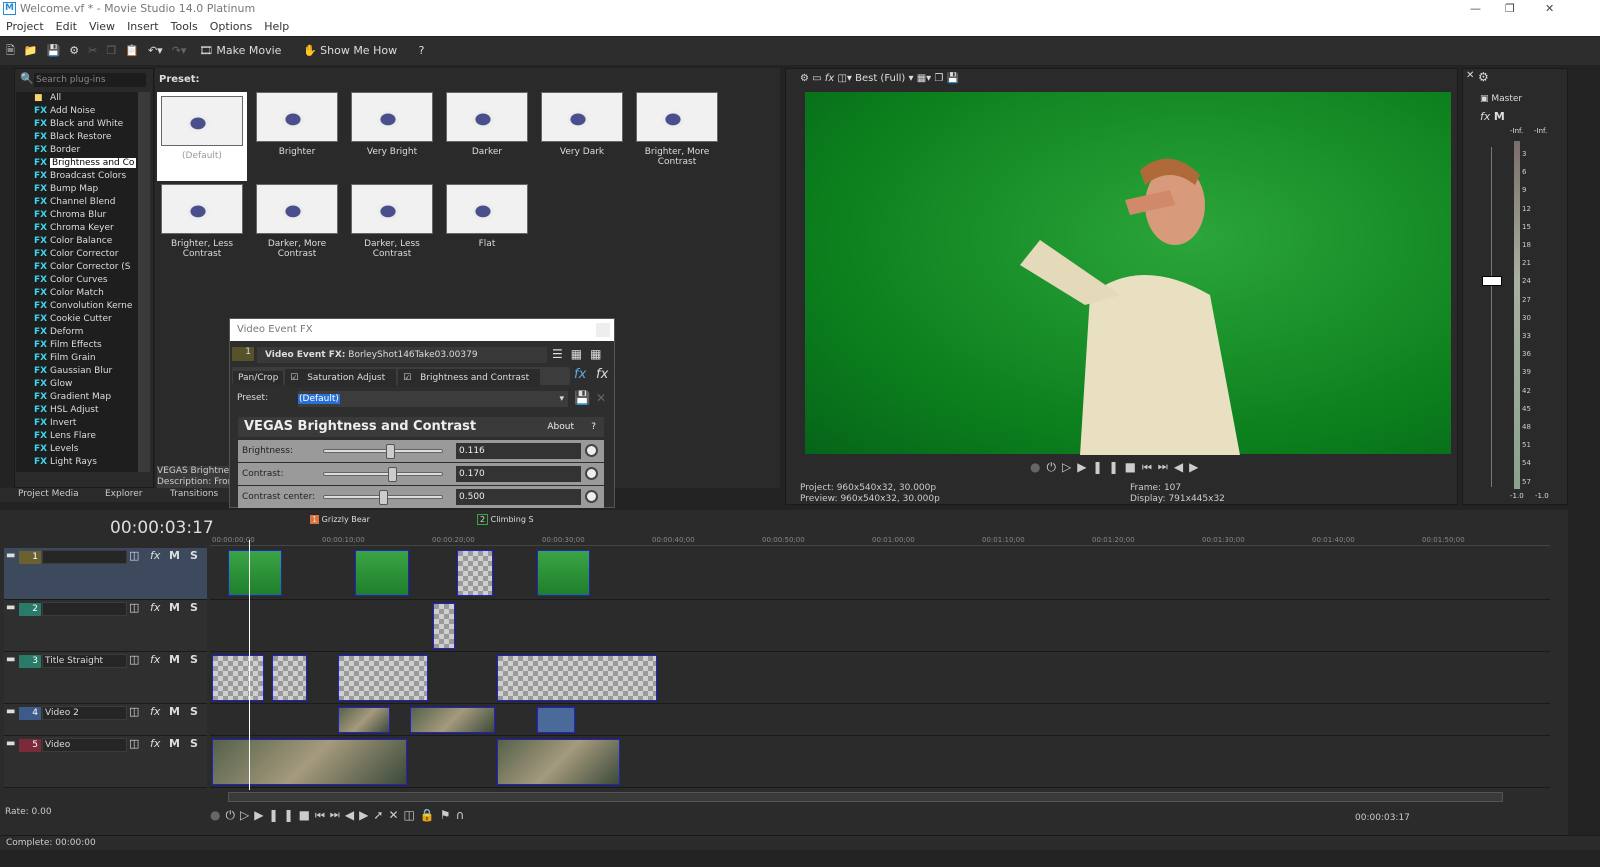 This screenshot has width=1600, height=867. What do you see at coordinates (924, 78) in the screenshot?
I see `overlays-icon: ▦▾` at bounding box center [924, 78].